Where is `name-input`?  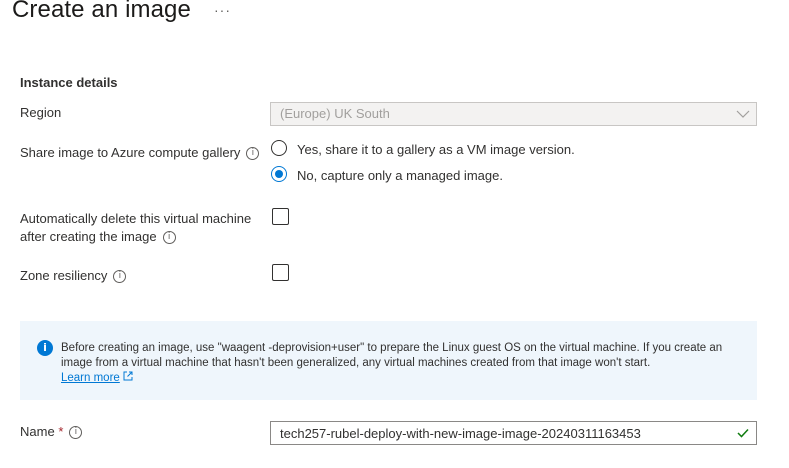 name-input is located at coordinates (500, 433).